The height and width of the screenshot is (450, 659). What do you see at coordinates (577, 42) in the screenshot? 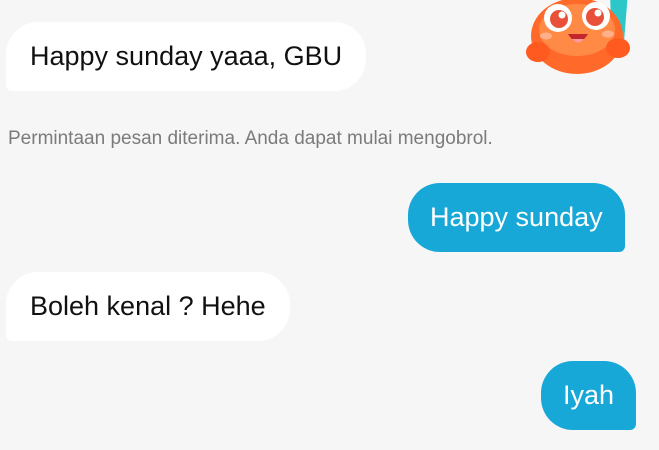
I see `orange-creature-sticker-icon` at bounding box center [577, 42].